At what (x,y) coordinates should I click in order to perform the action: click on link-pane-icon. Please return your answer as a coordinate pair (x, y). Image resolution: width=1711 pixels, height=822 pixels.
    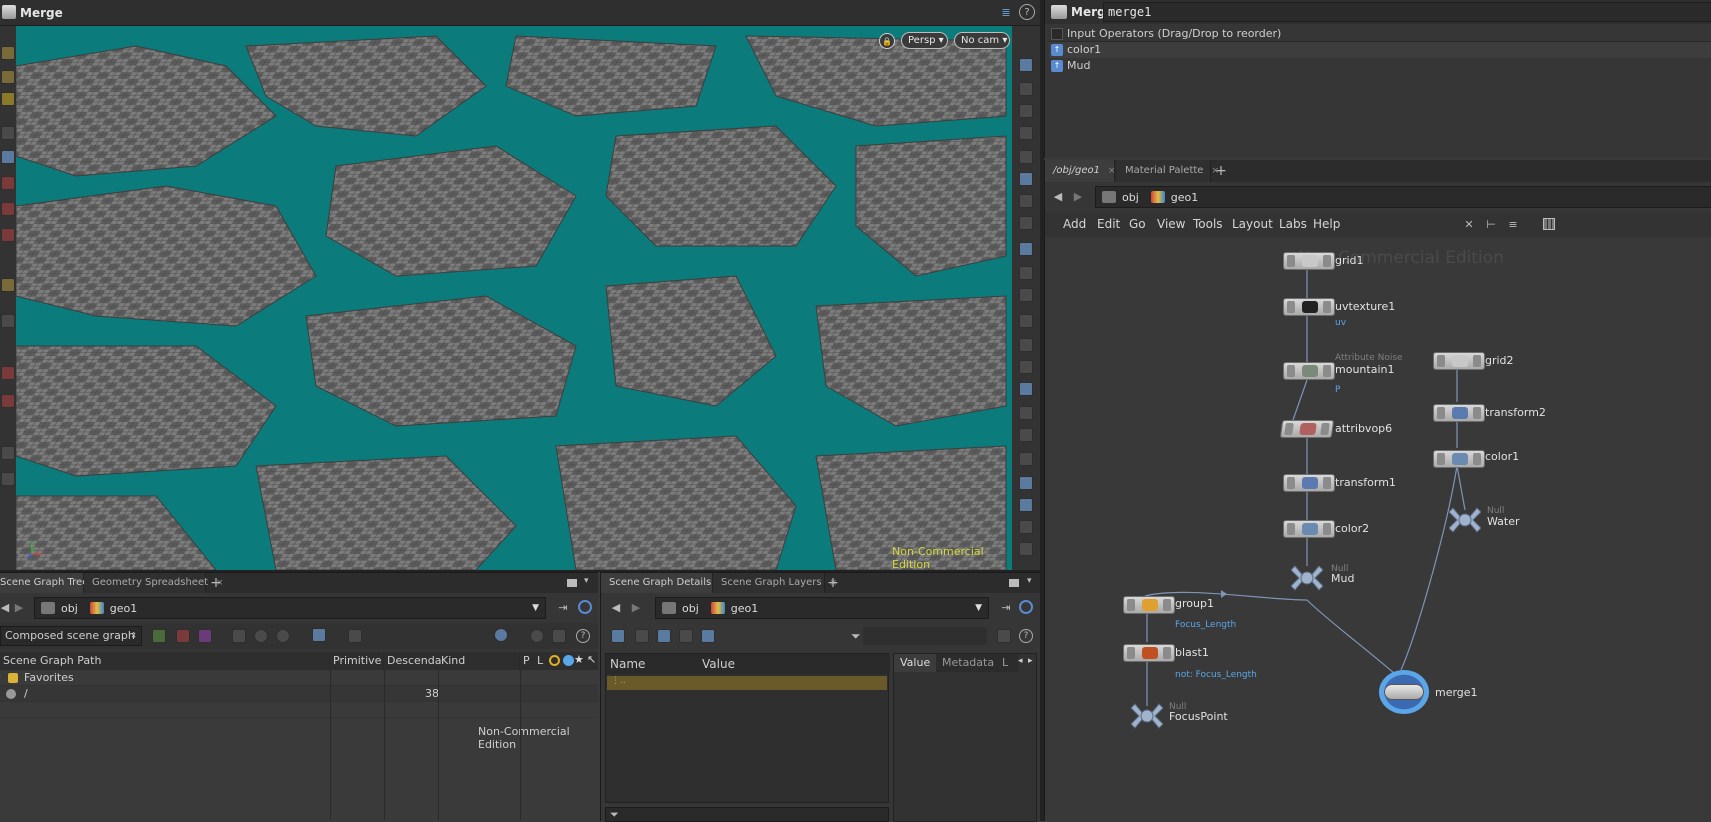
    Looking at the image, I should click on (585, 607).